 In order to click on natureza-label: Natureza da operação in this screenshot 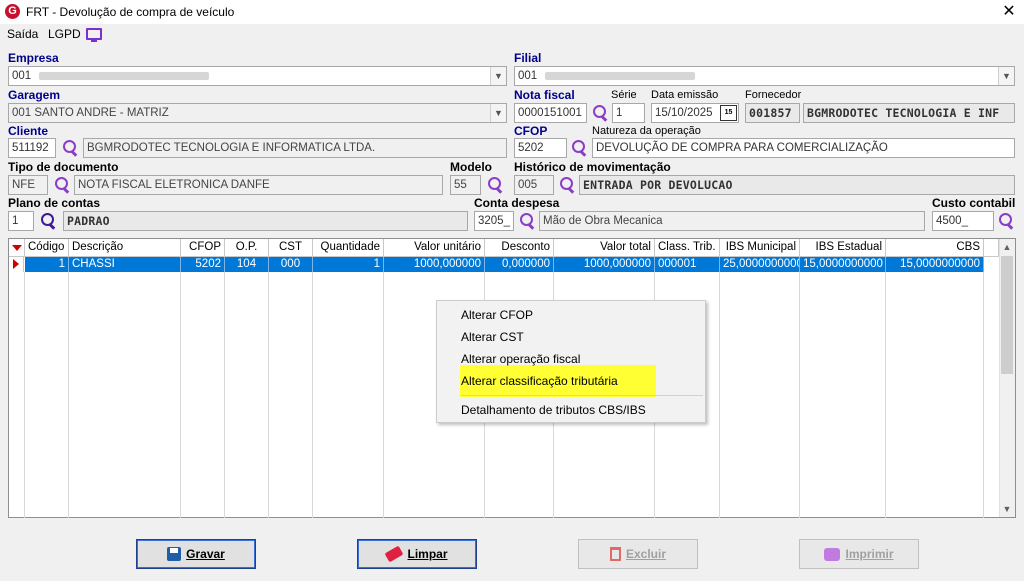, I will do `click(646, 131)`.